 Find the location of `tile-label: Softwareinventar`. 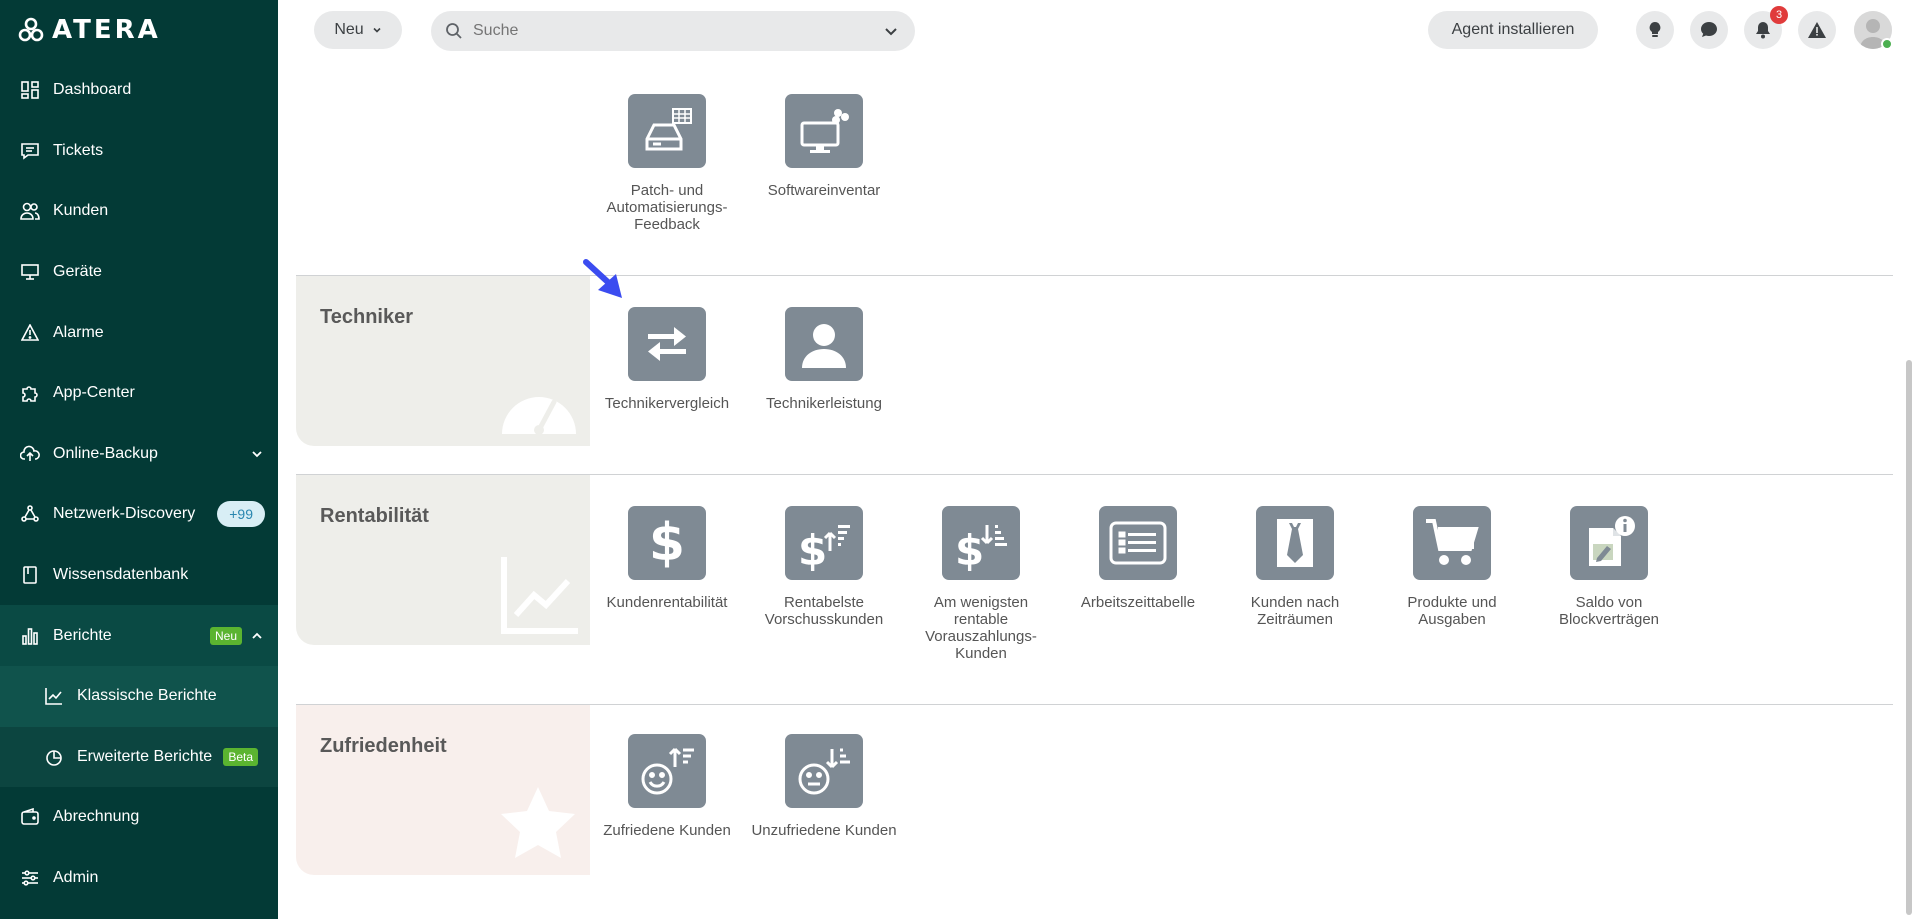

tile-label: Softwareinventar is located at coordinates (824, 190).